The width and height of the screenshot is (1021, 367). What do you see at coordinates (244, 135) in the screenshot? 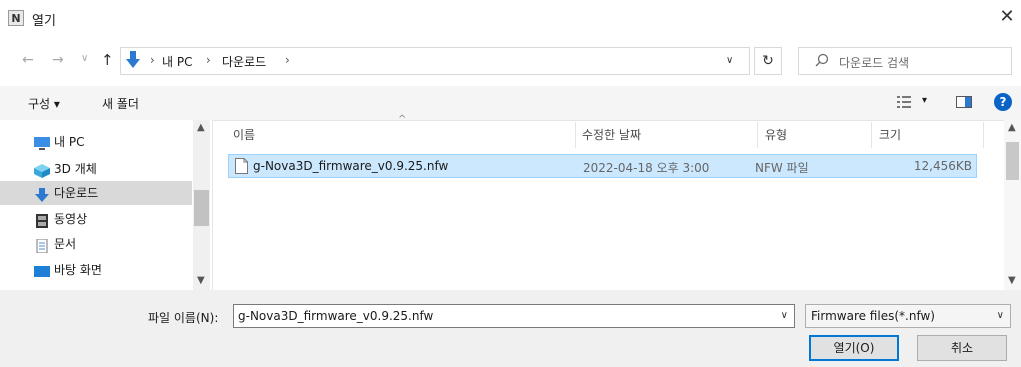
I see `column-header-name: 이름` at bounding box center [244, 135].